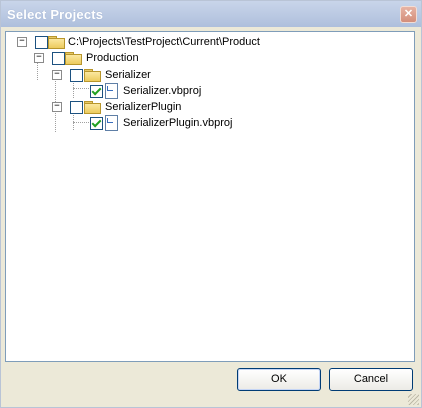 The width and height of the screenshot is (422, 408). What do you see at coordinates (279, 379) in the screenshot?
I see `ok-button: OK` at bounding box center [279, 379].